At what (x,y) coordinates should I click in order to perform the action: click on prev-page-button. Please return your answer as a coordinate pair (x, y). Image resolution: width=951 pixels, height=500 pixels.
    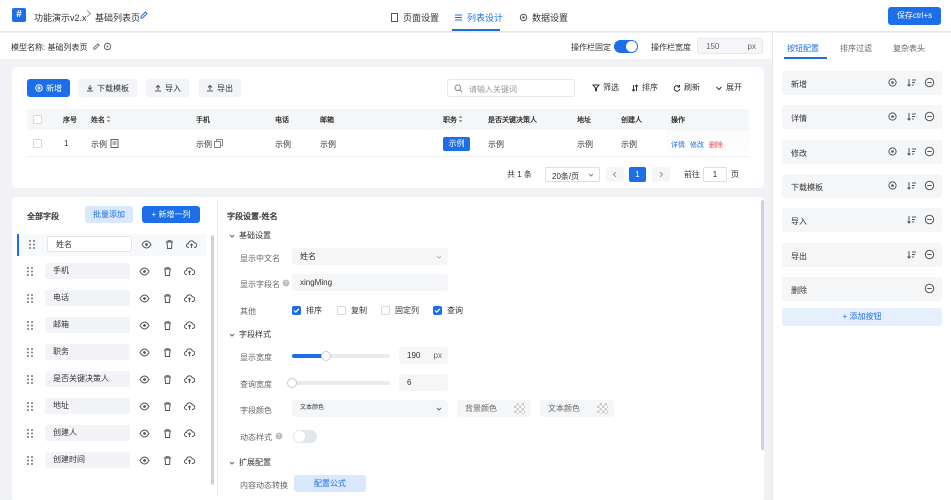
    Looking at the image, I should click on (615, 174).